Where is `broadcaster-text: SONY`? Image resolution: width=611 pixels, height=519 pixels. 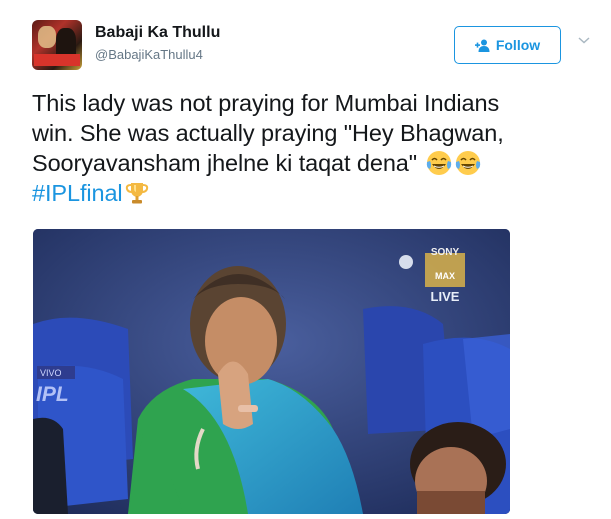 broadcaster-text: SONY is located at coordinates (445, 252).